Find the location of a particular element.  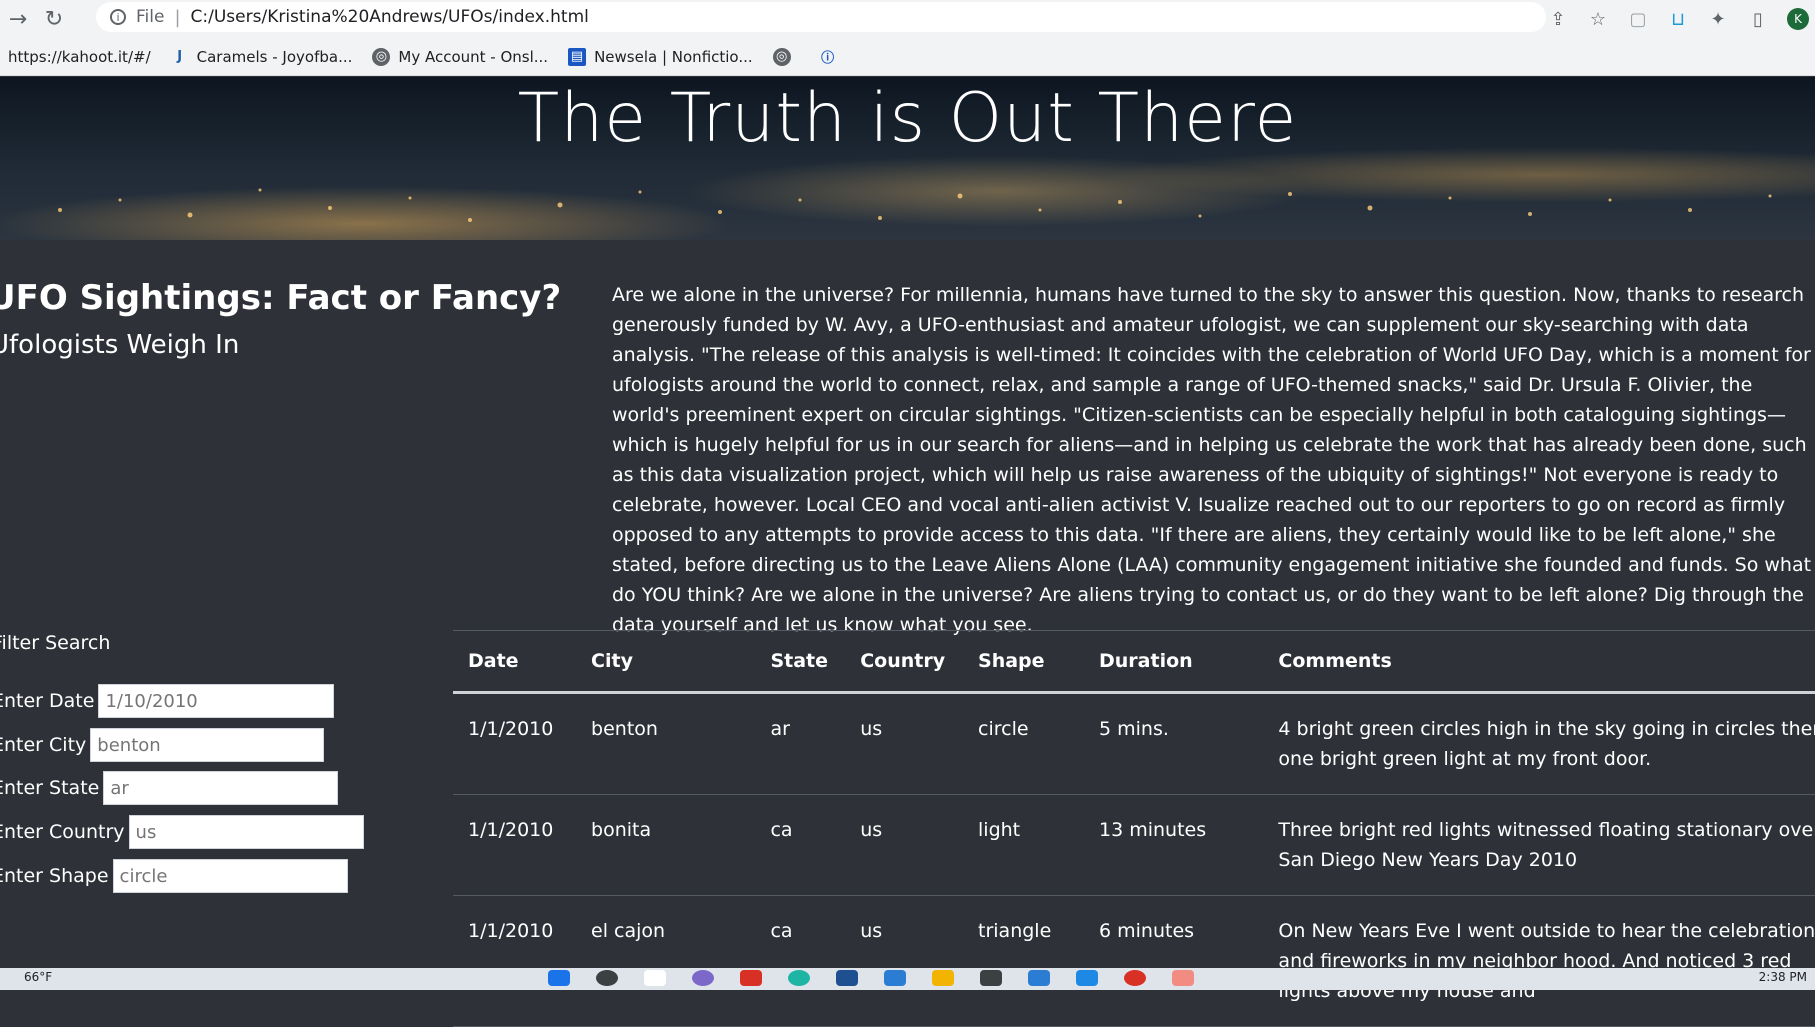

download-icon is located at coordinates (1039, 978).